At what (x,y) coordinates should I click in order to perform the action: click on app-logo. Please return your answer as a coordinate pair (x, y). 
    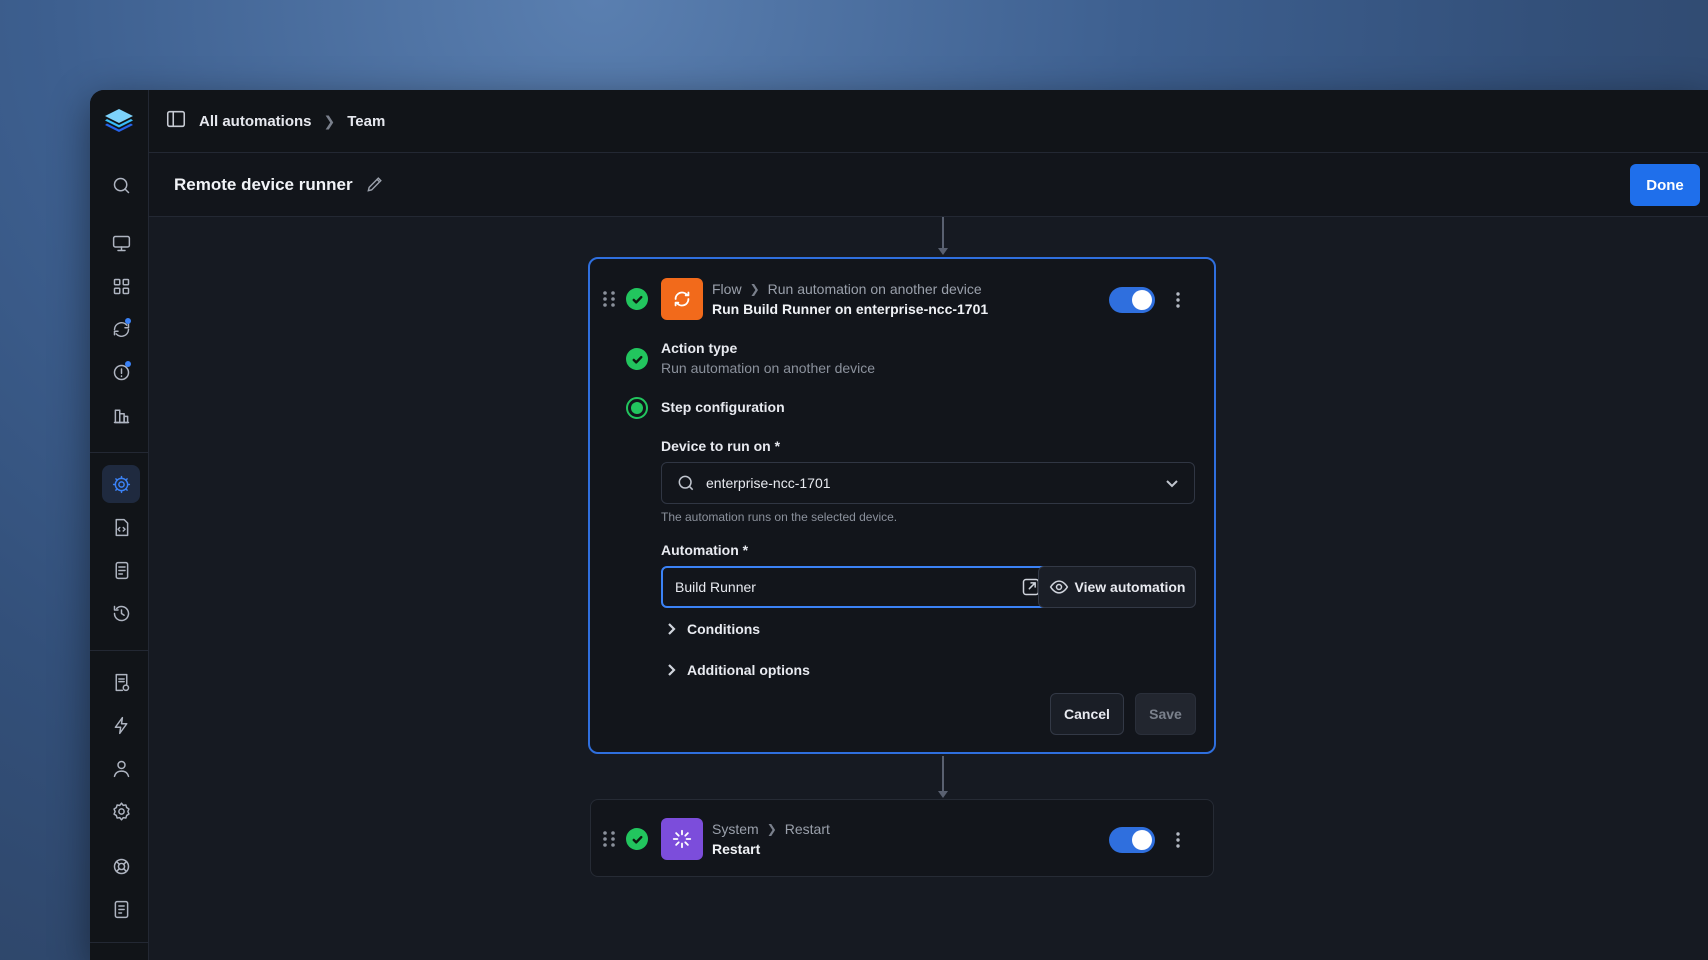
    Looking at the image, I should click on (119, 120).